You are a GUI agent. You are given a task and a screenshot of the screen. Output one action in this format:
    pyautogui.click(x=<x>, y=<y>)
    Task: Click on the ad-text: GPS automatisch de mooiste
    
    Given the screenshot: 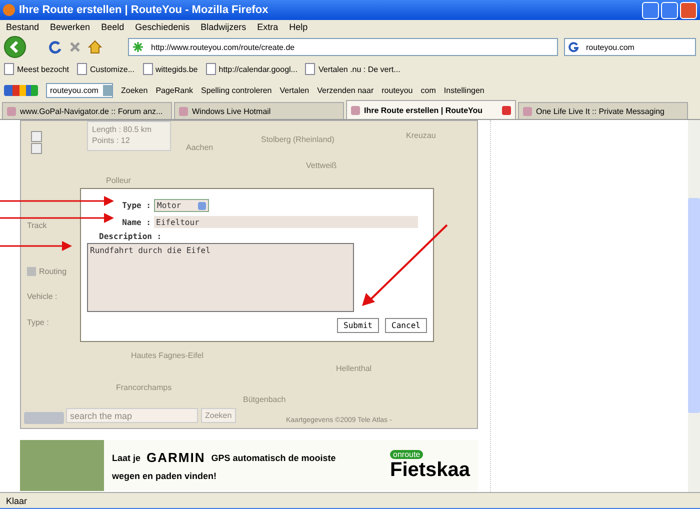 What is the action you would take?
    pyautogui.click(x=273, y=457)
    